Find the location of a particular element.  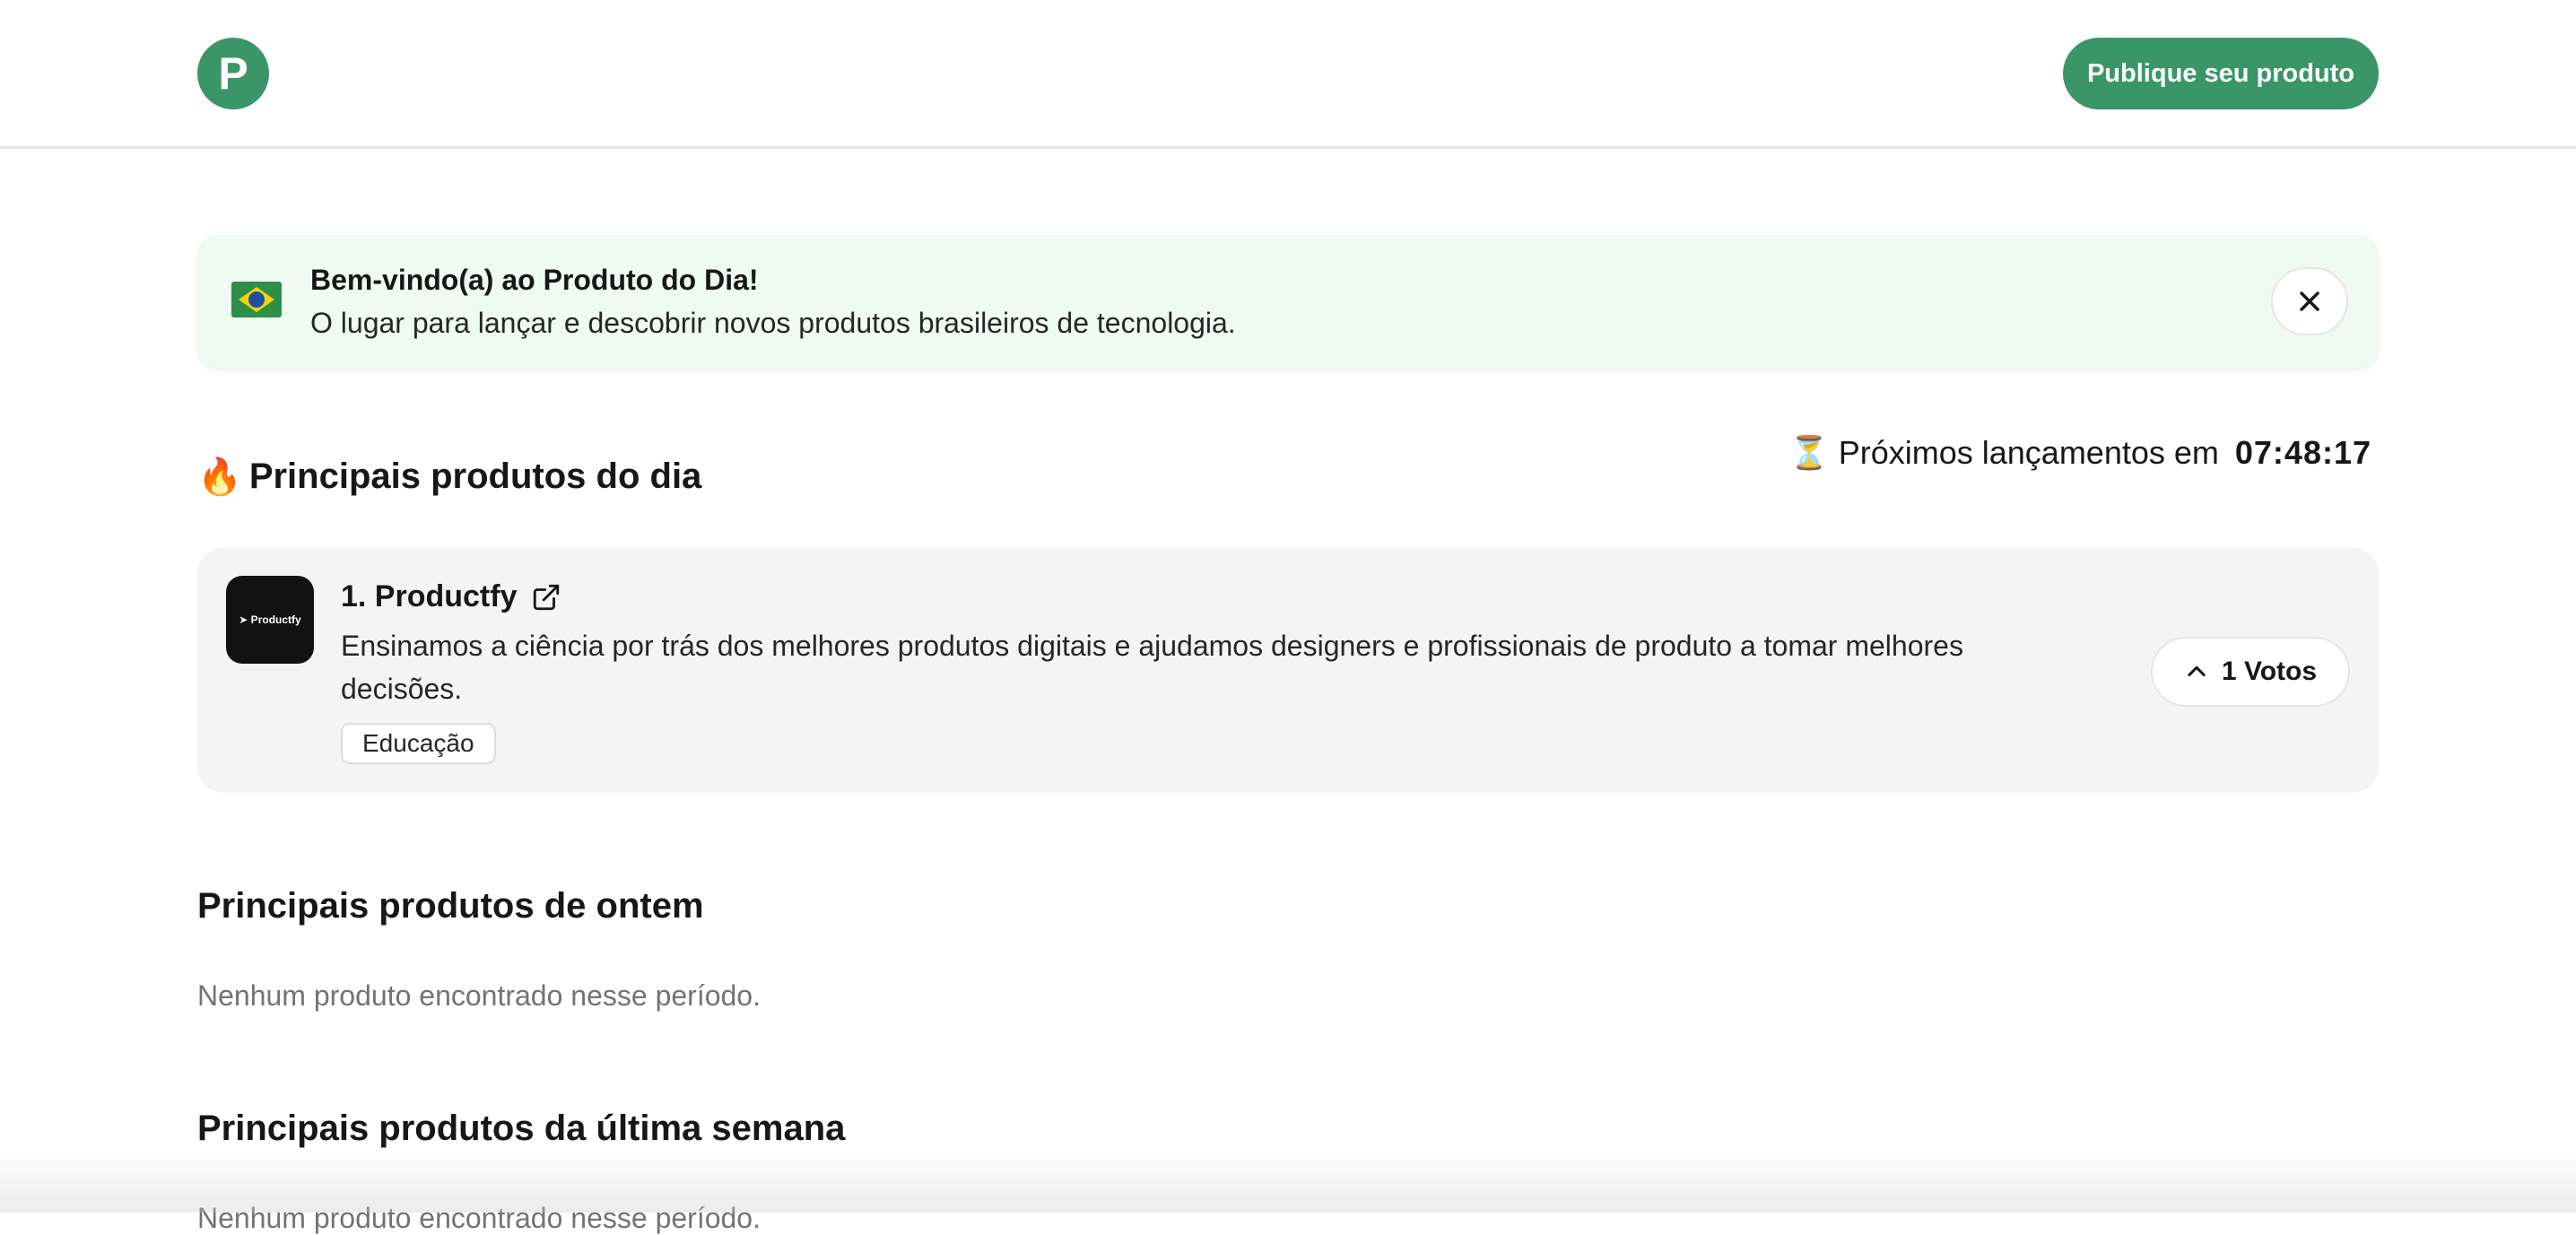

logo: P is located at coordinates (233, 73).